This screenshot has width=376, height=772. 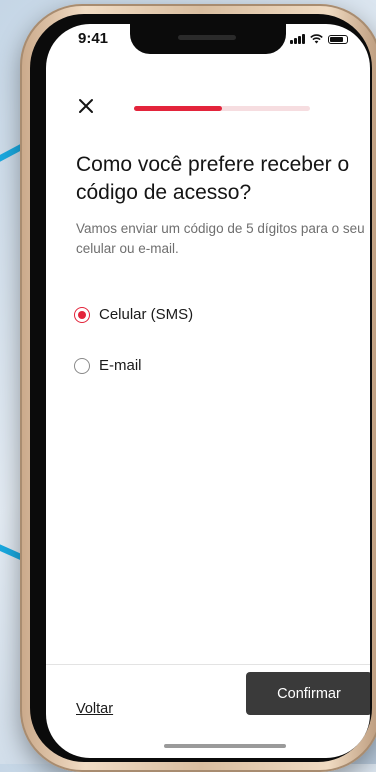 I want to click on status-time: 9:41, so click(x=93, y=38).